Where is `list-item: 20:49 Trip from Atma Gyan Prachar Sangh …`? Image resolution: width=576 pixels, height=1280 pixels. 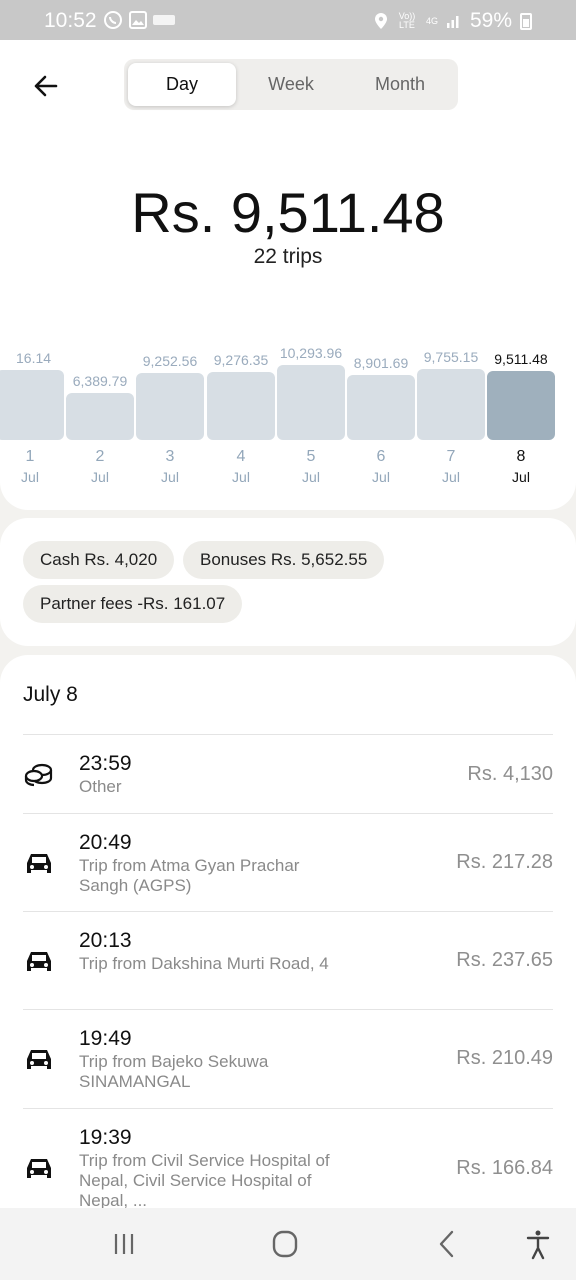 list-item: 20:49 Trip from Atma Gyan Prachar Sangh … is located at coordinates (288, 862).